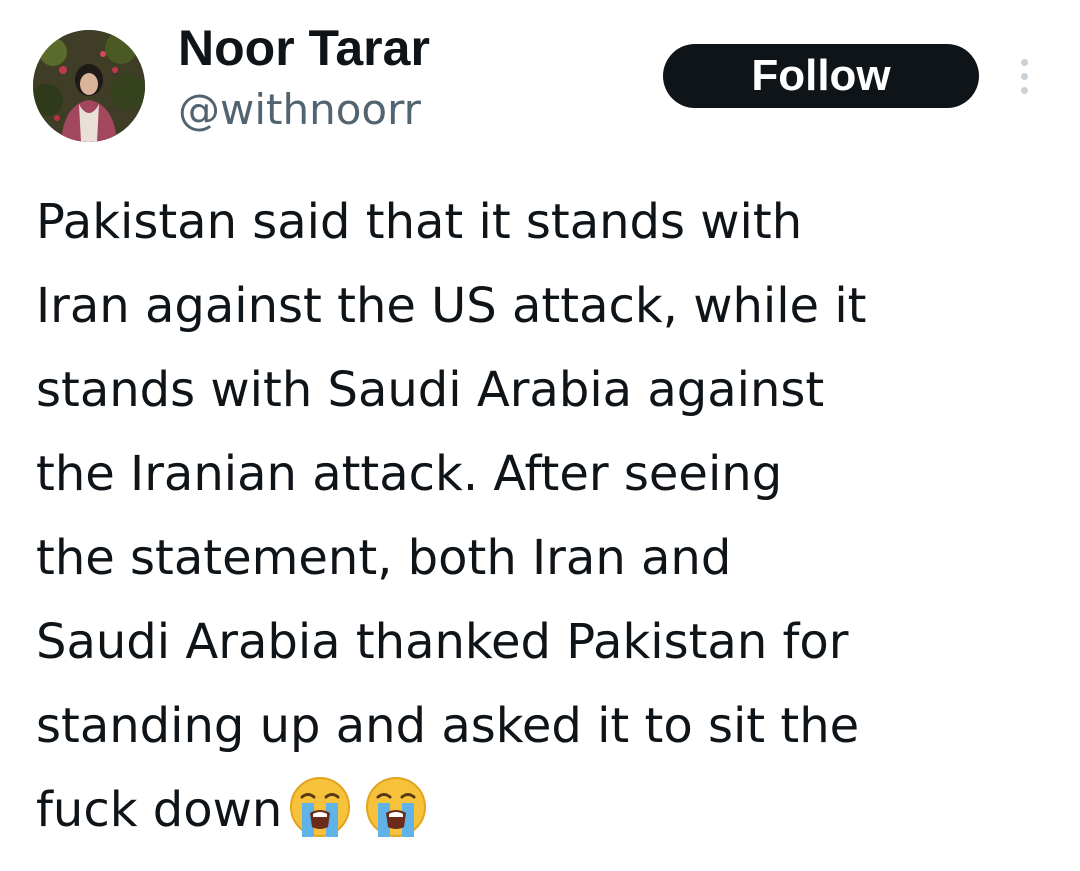 The height and width of the screenshot is (871, 1080). I want to click on more-options-icon, so click(1024, 76).